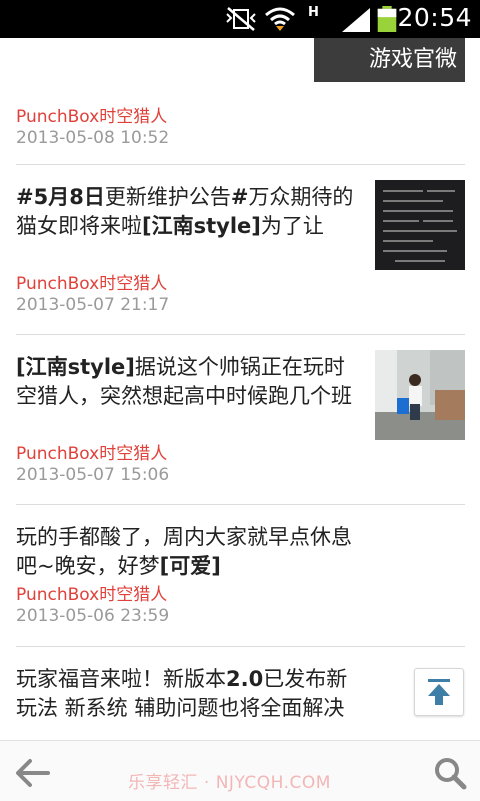 This screenshot has width=480, height=801. Describe the element at coordinates (191, 552) in the screenshot. I see `item-text: 玩的手都酸了，周内大家就早点休息吧~晚安，好梦[可爱]` at that location.